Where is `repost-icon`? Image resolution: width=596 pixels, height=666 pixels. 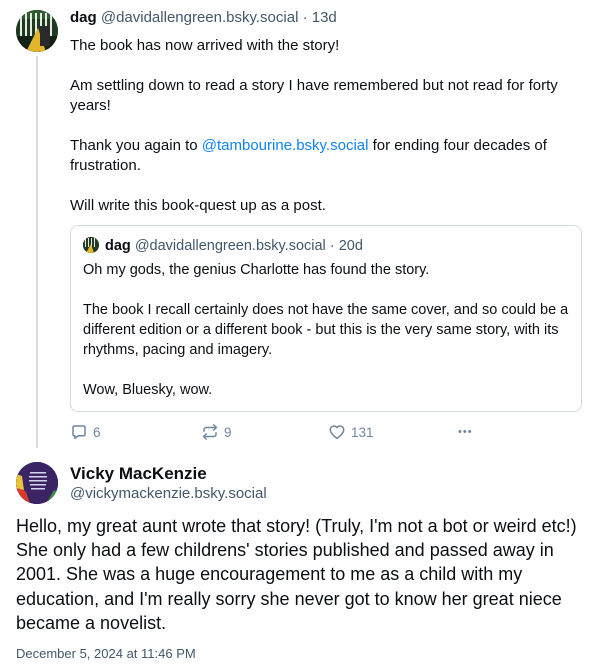 repost-icon is located at coordinates (210, 432).